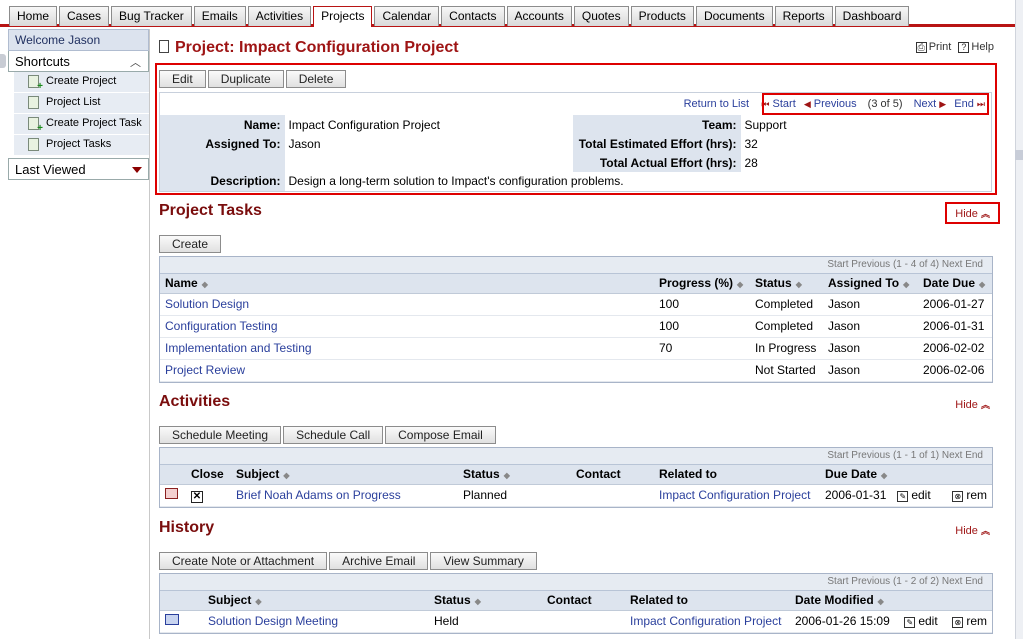 Image resolution: width=1023 pixels, height=639 pixels. Describe the element at coordinates (208, 495) in the screenshot. I see `close-activity-icon: ✕` at that location.